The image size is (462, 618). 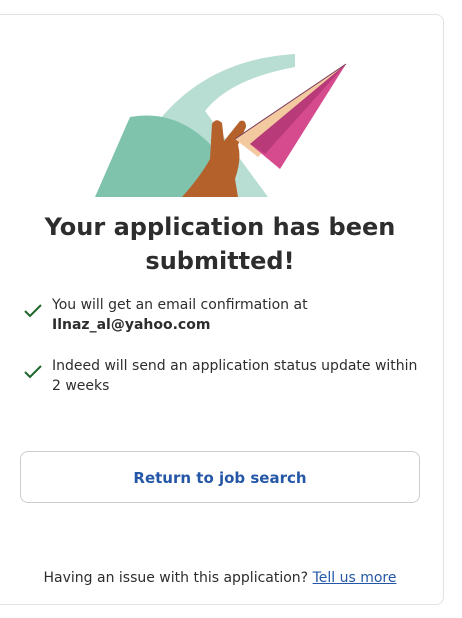 I want to click on tell-us-more-link: Tell us more, so click(x=355, y=578).